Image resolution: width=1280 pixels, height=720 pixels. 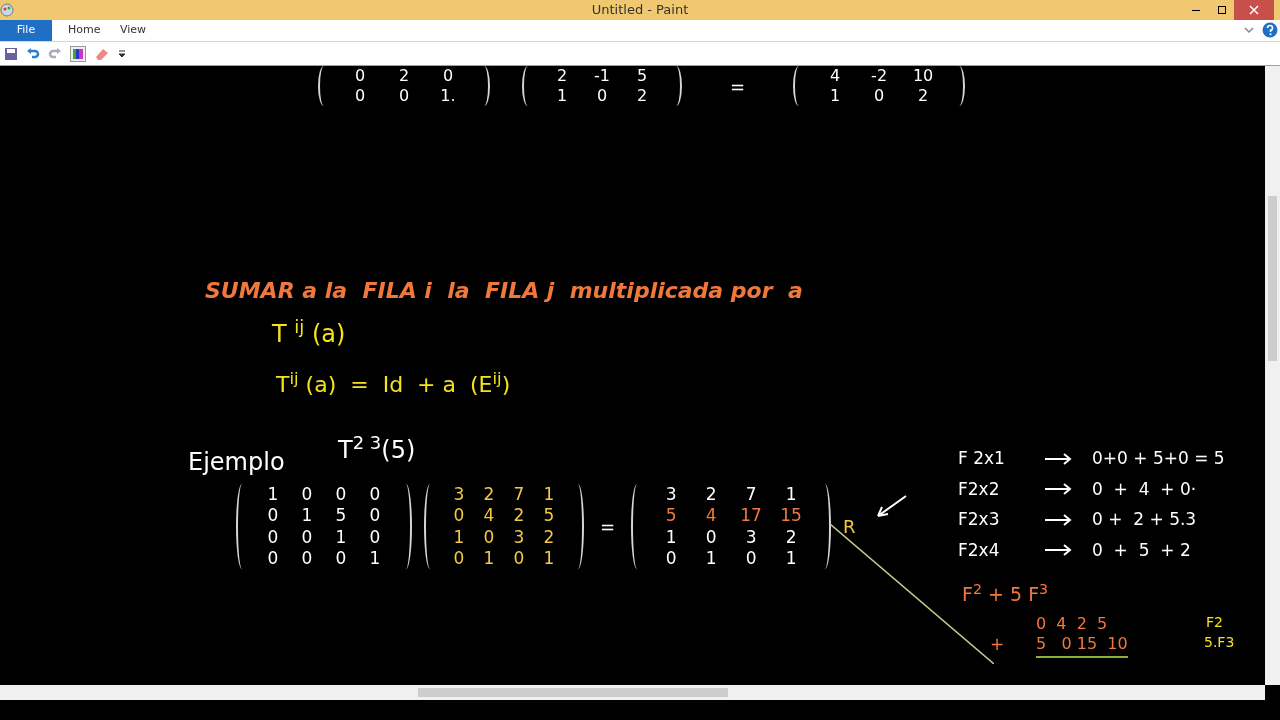 What do you see at coordinates (1158, 458) in the screenshot?
I see `note-expression: 0+0 + 5+0 = 5` at bounding box center [1158, 458].